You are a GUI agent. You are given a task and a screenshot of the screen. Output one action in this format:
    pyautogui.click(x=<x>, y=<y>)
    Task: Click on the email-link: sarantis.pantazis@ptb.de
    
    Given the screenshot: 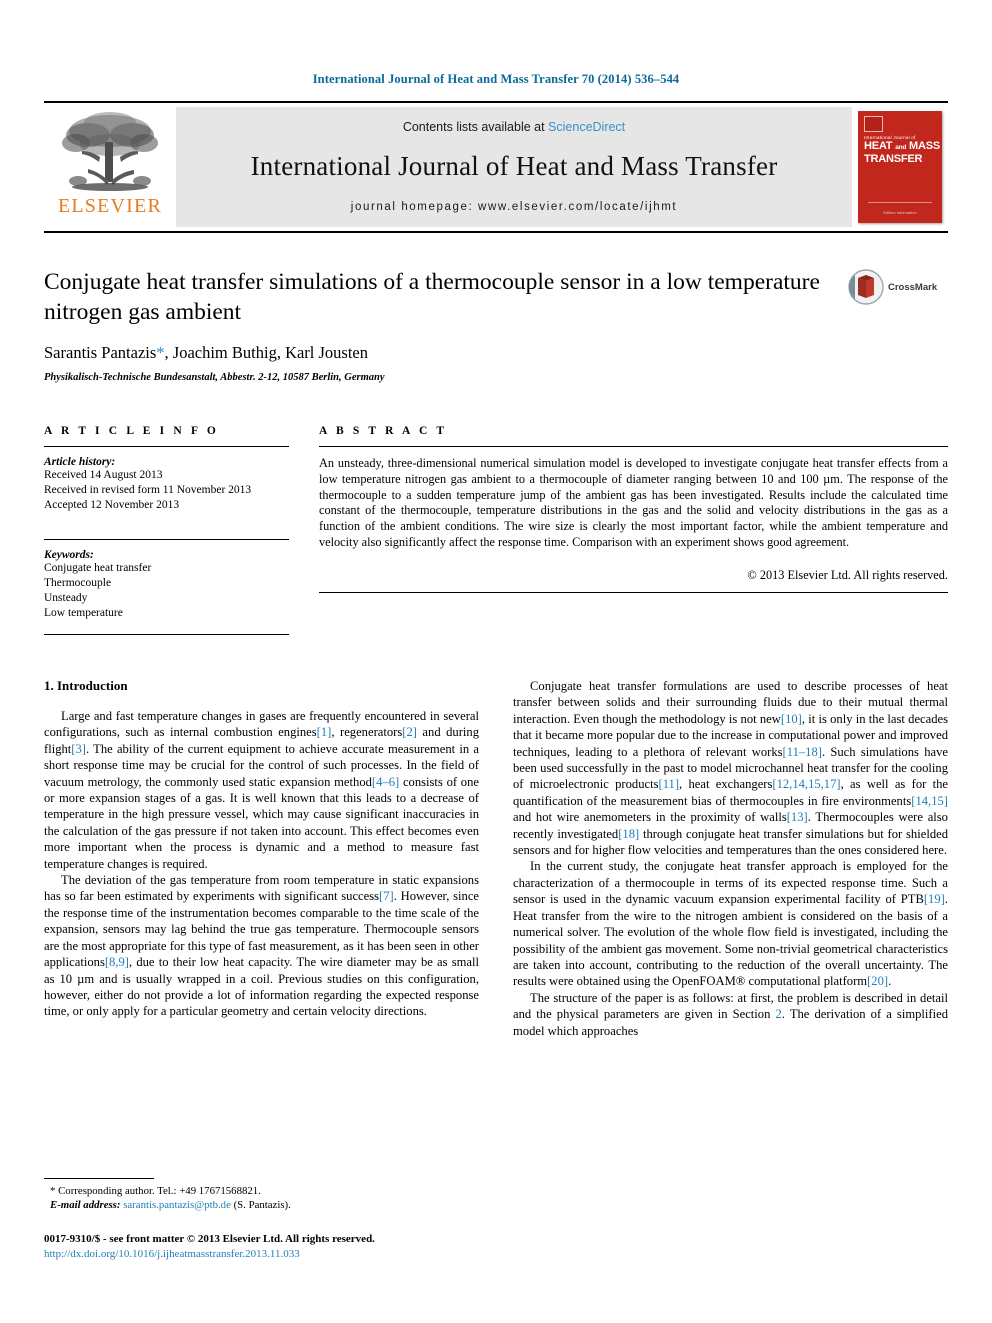 What is the action you would take?
    pyautogui.click(x=177, y=1205)
    